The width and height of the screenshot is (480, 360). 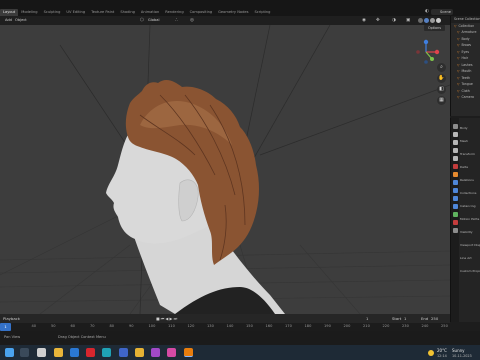 What do you see at coordinates (464, 128) in the screenshot?
I see `property-section: Body` at bounding box center [464, 128].